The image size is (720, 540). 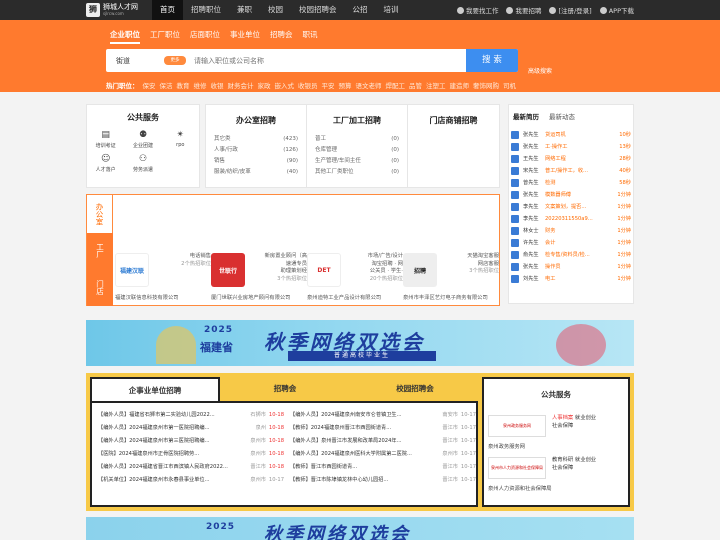 I want to click on resume-row: 俞先生 检专售/资料员/检... 1分钟, so click(x=571, y=255).